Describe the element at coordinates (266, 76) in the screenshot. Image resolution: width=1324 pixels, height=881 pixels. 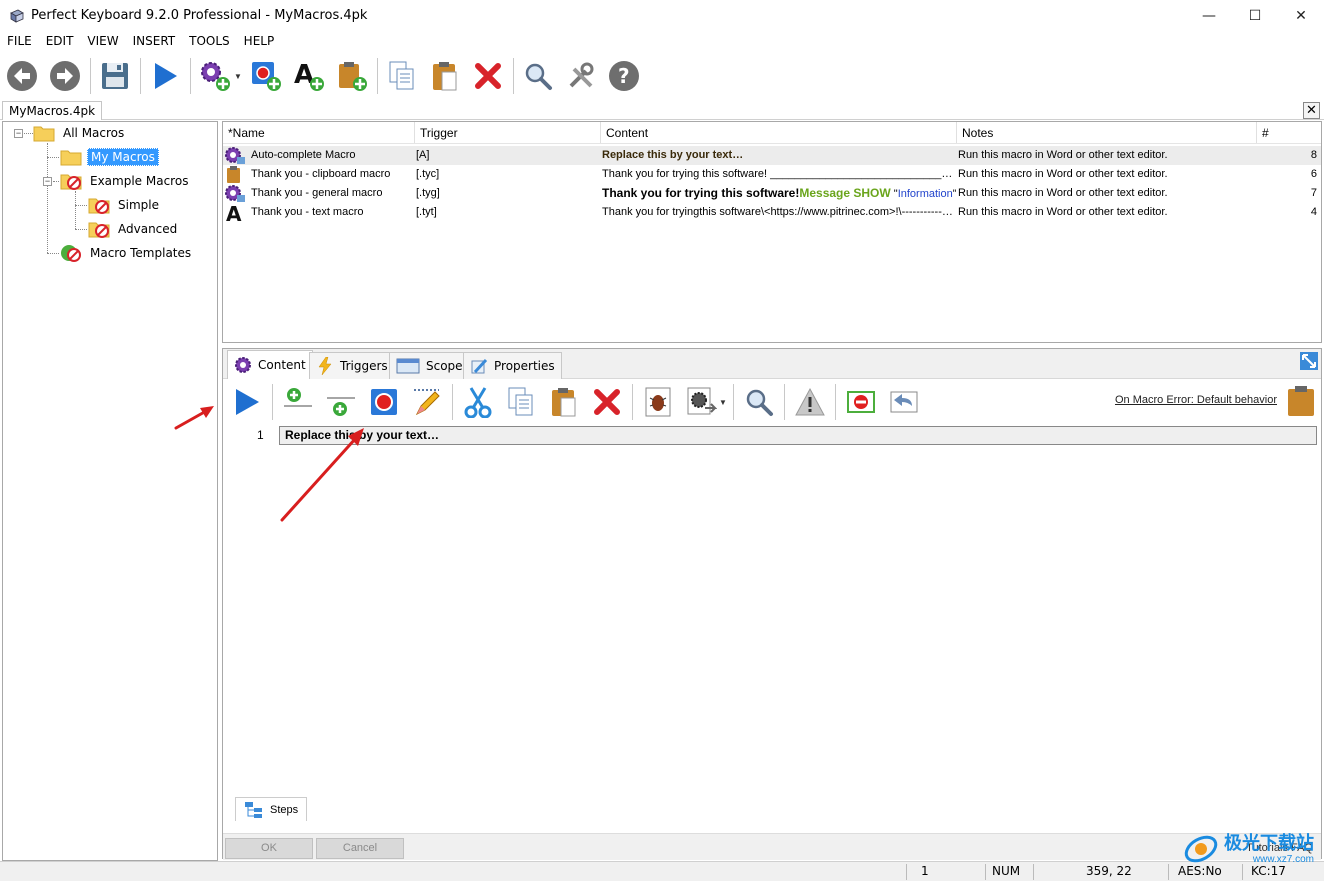
I see `record-macro-button` at that location.